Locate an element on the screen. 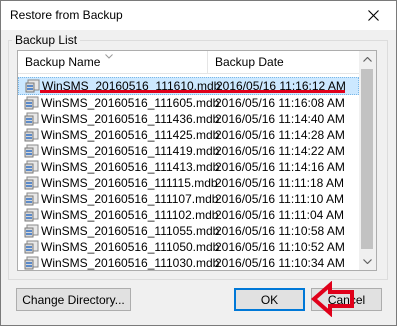 This screenshot has width=397, height=326. row-backup-date: 2016/05/16 11:16:08 AM is located at coordinates (280, 103).